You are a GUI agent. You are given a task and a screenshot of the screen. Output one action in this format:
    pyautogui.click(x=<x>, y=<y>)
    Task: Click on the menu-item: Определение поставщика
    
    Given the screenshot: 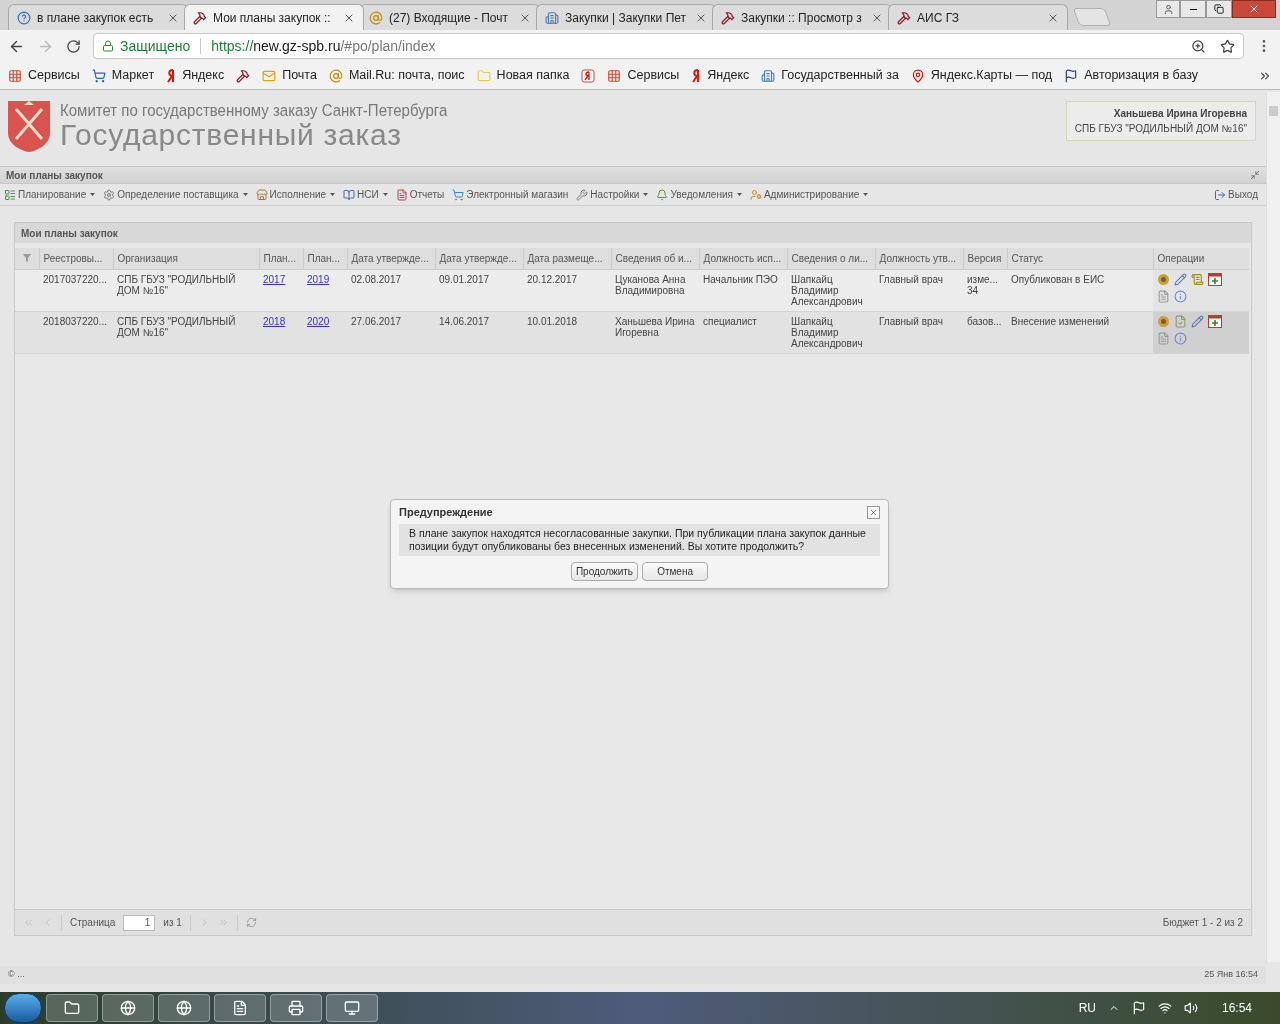 What is the action you would take?
    pyautogui.click(x=175, y=194)
    